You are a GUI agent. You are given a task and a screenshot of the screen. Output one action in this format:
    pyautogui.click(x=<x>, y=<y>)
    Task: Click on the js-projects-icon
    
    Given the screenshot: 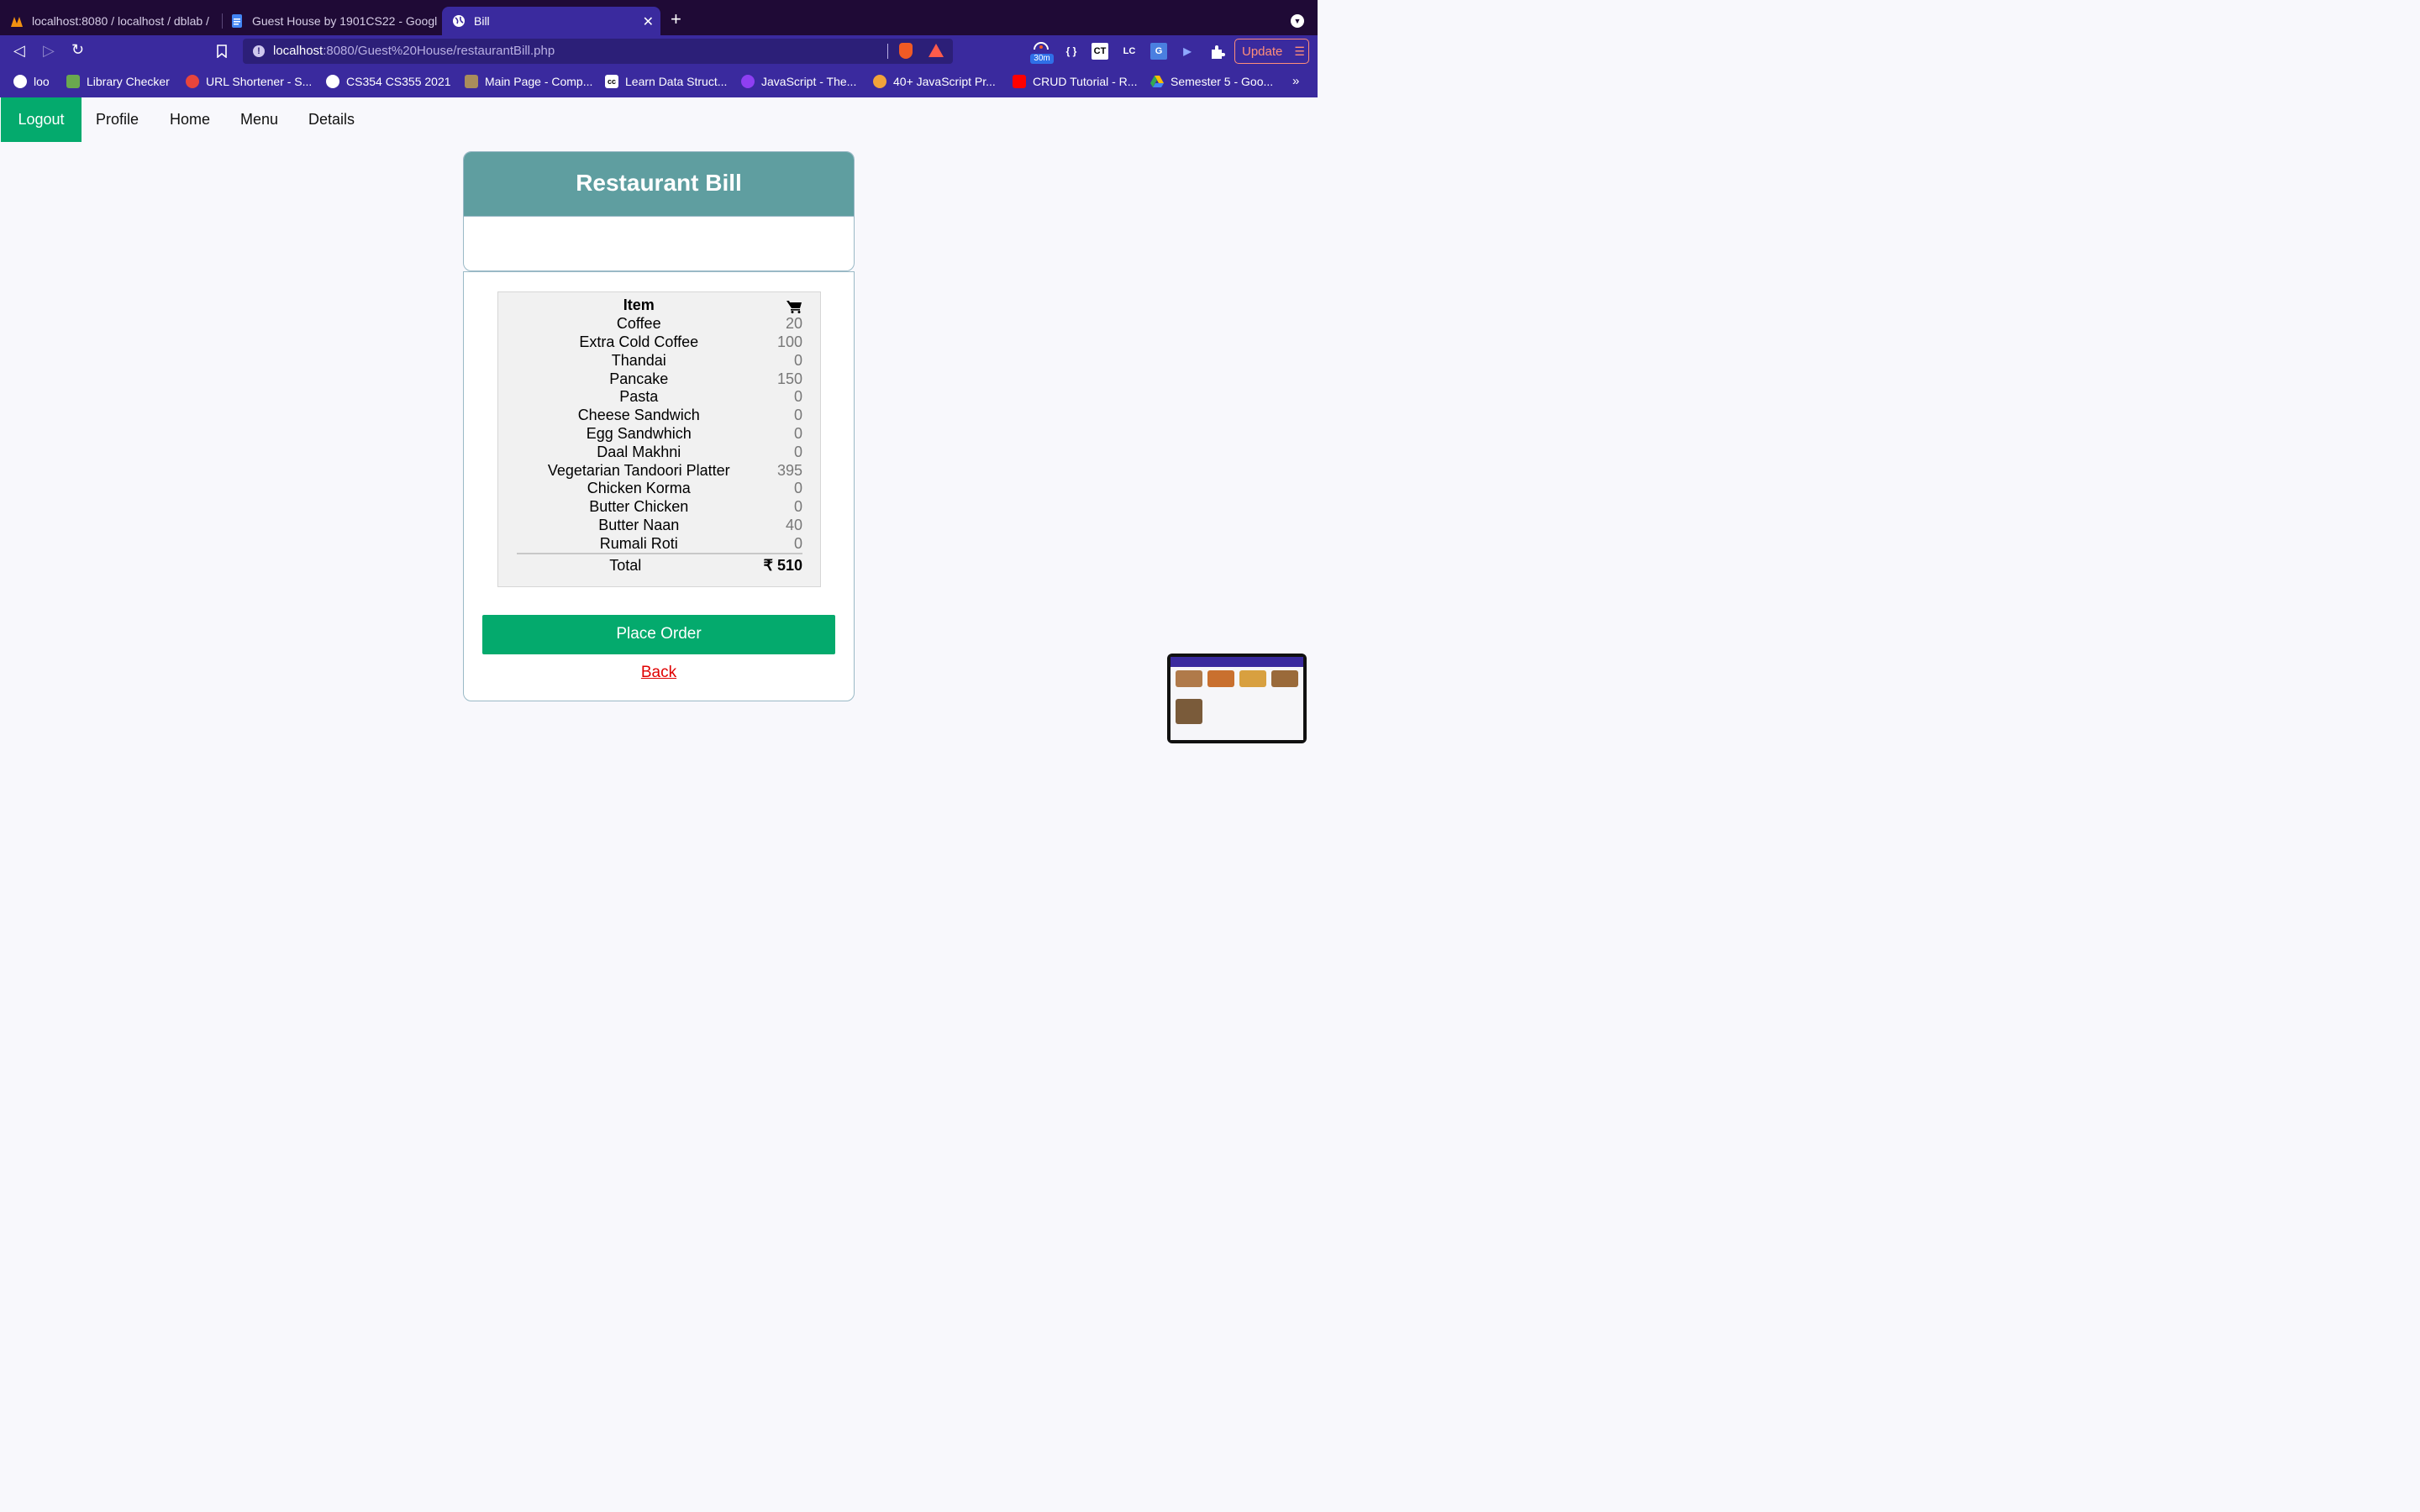 What is the action you would take?
    pyautogui.click(x=879, y=81)
    